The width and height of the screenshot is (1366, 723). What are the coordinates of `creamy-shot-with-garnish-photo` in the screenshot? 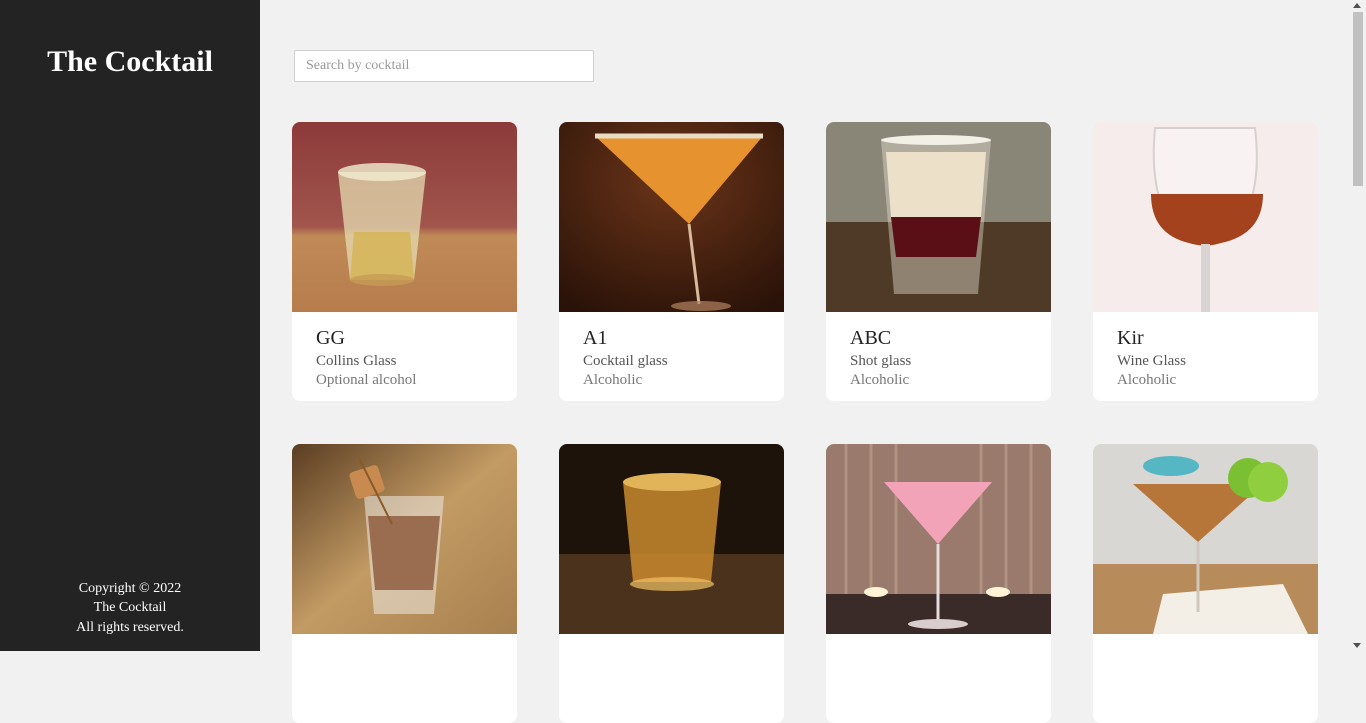 It's located at (404, 539).